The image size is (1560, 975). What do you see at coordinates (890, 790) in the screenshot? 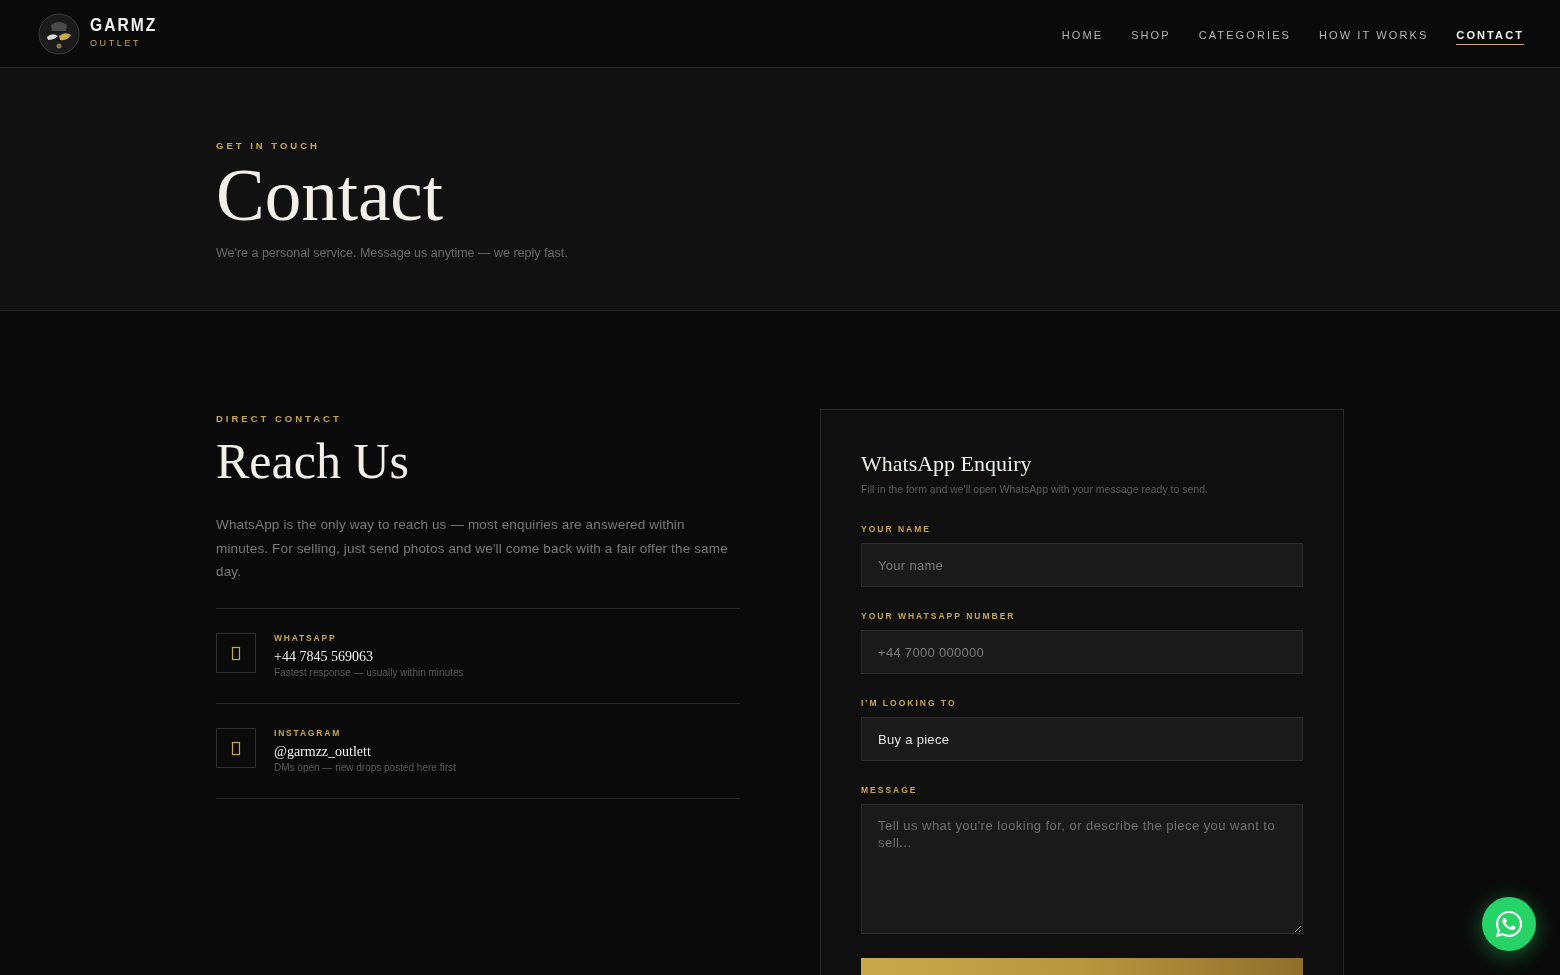
I see `field-label: MESSAGE` at bounding box center [890, 790].